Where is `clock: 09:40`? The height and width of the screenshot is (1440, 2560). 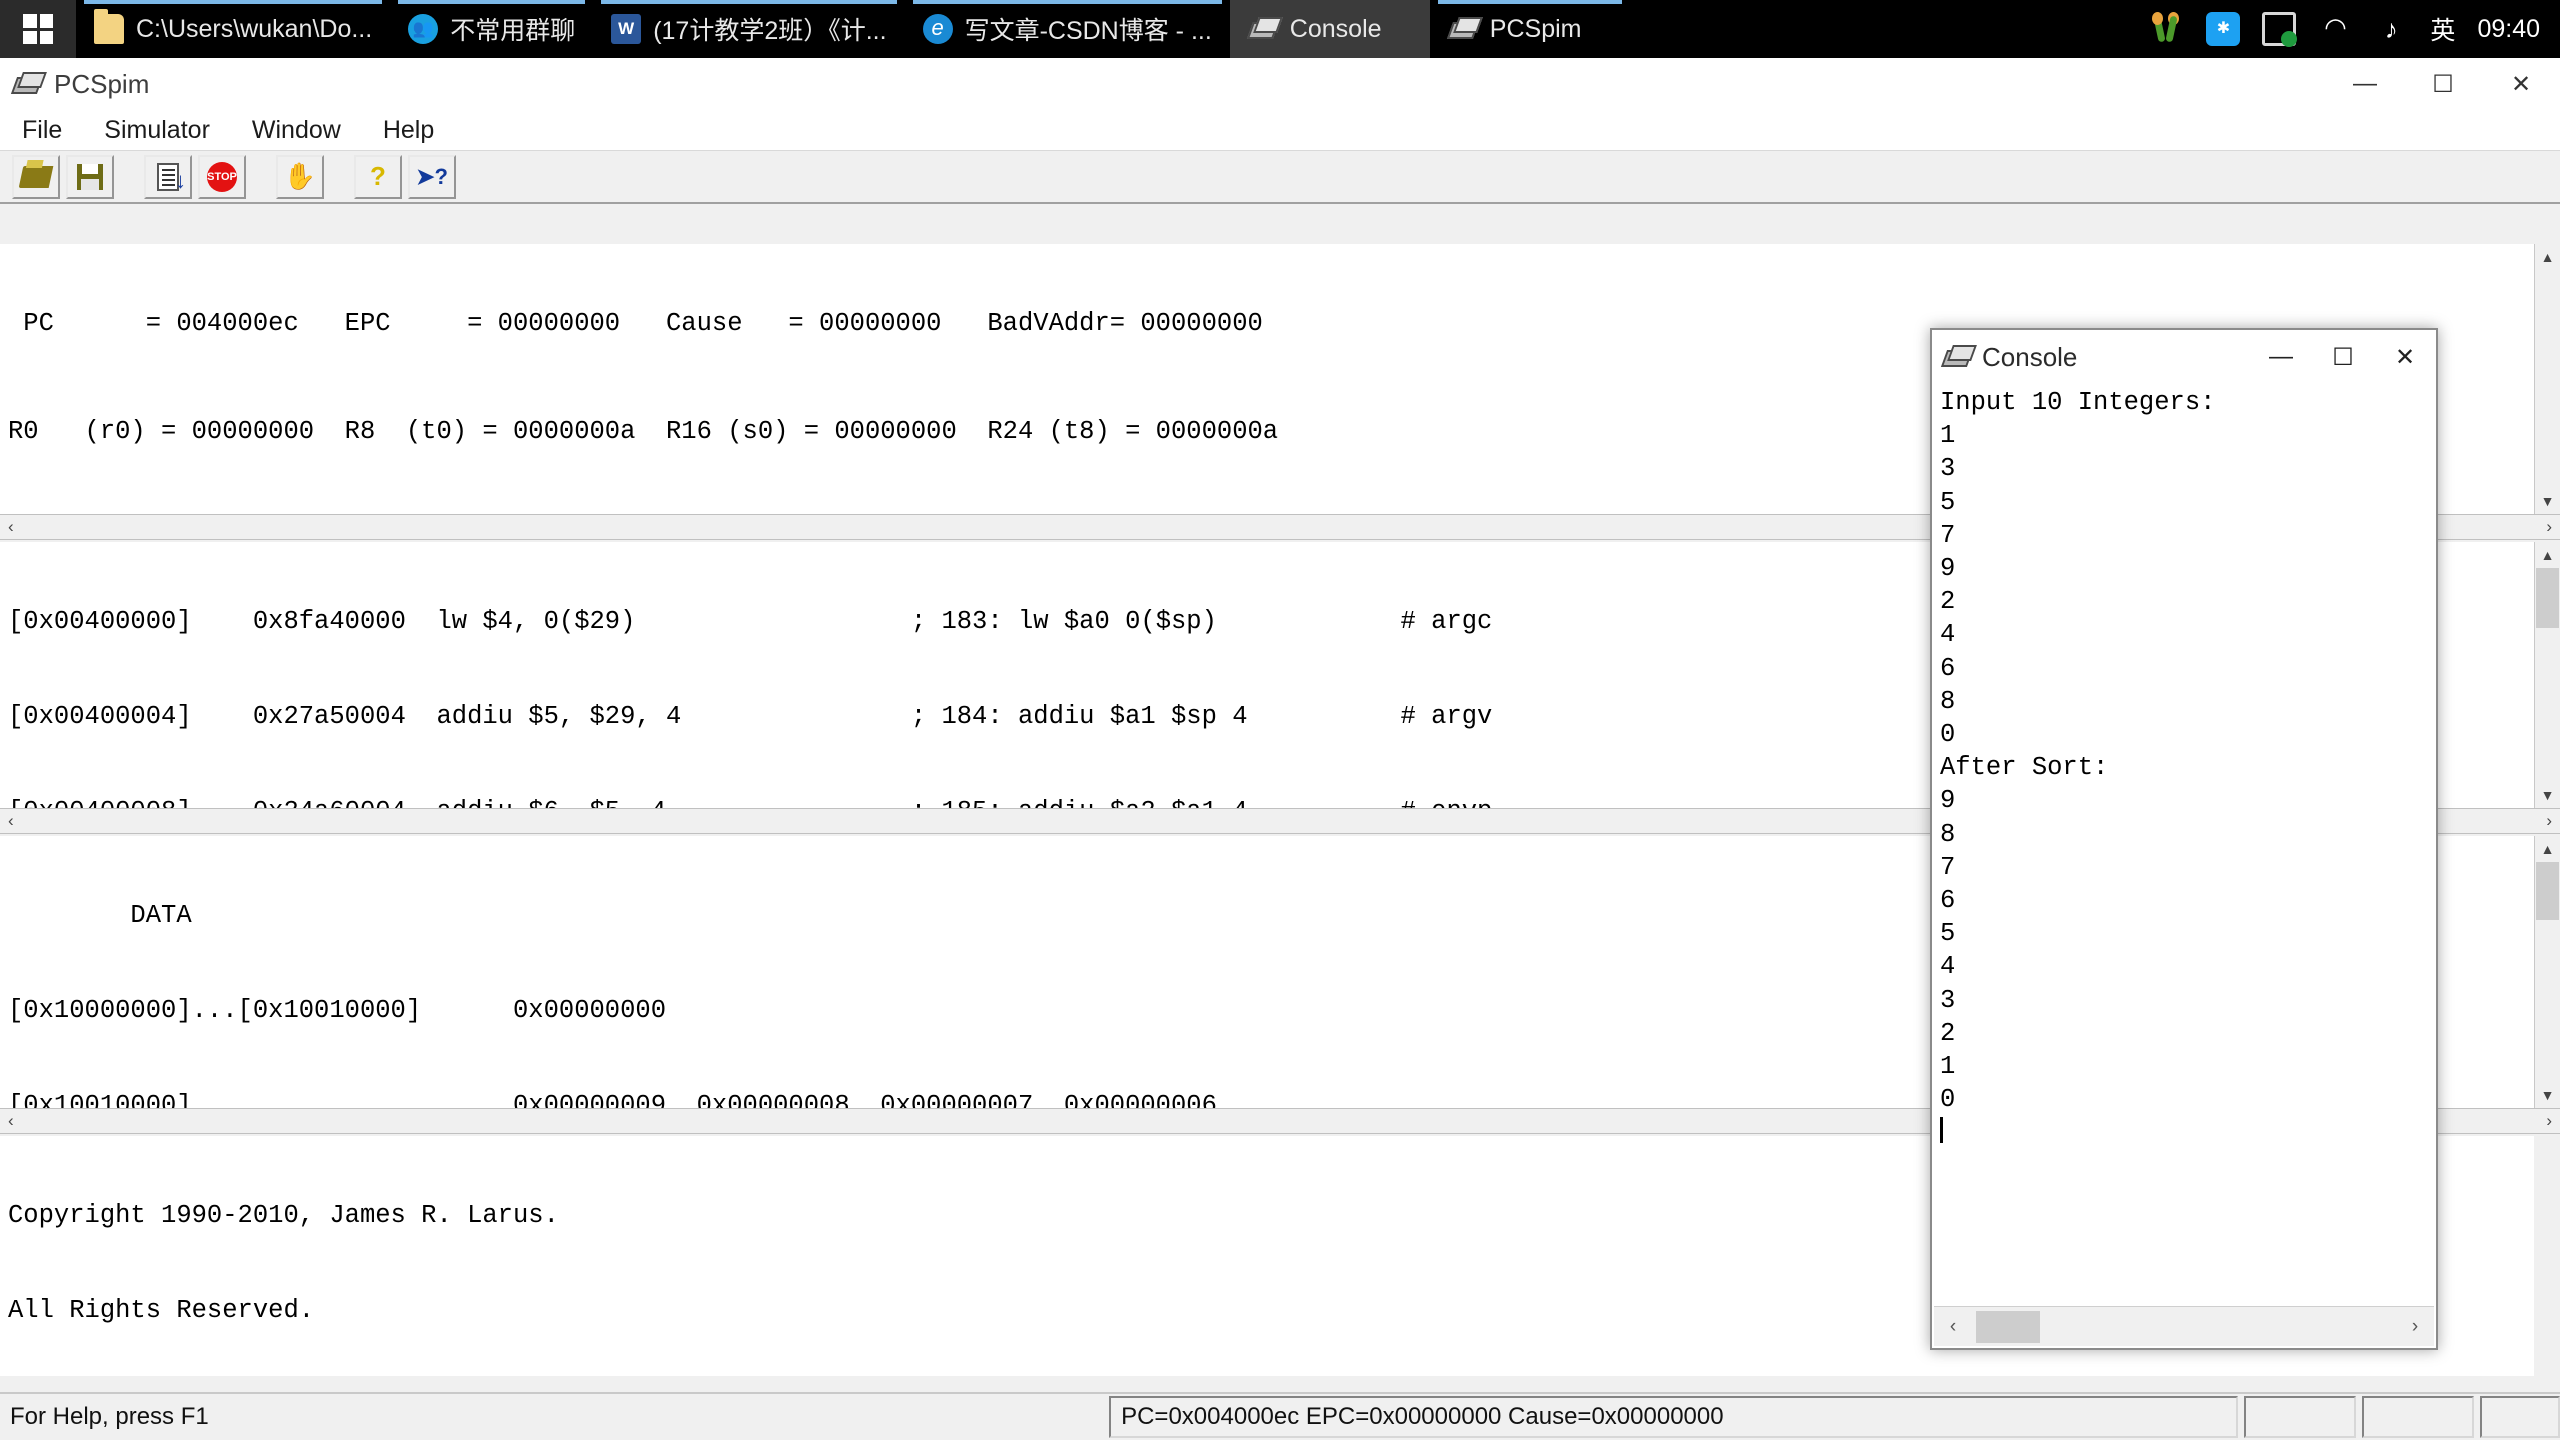
clock: 09:40 is located at coordinates (2508, 29).